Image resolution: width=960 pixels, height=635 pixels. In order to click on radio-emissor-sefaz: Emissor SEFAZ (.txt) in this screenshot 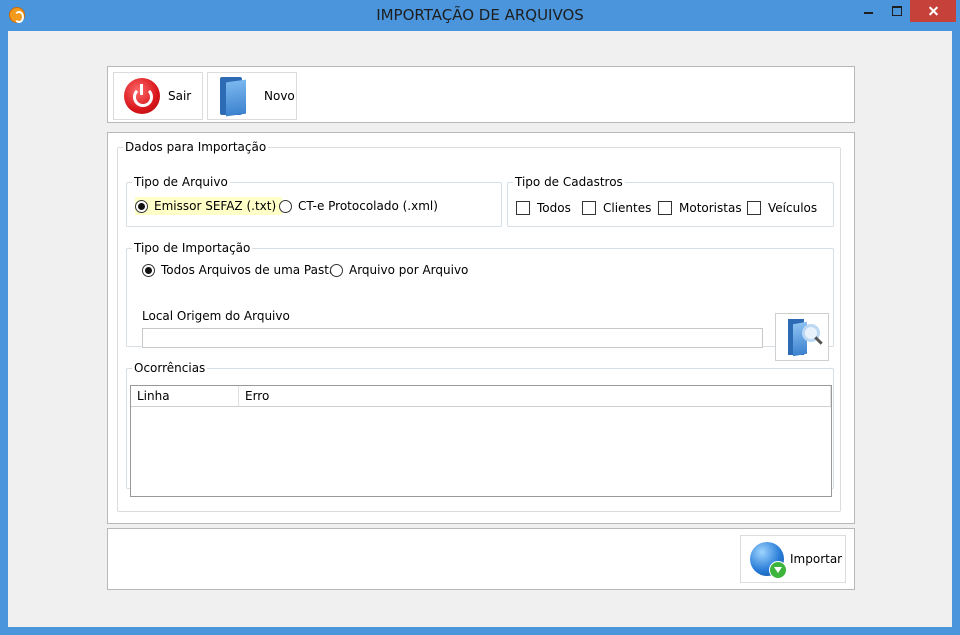, I will do `click(209, 206)`.